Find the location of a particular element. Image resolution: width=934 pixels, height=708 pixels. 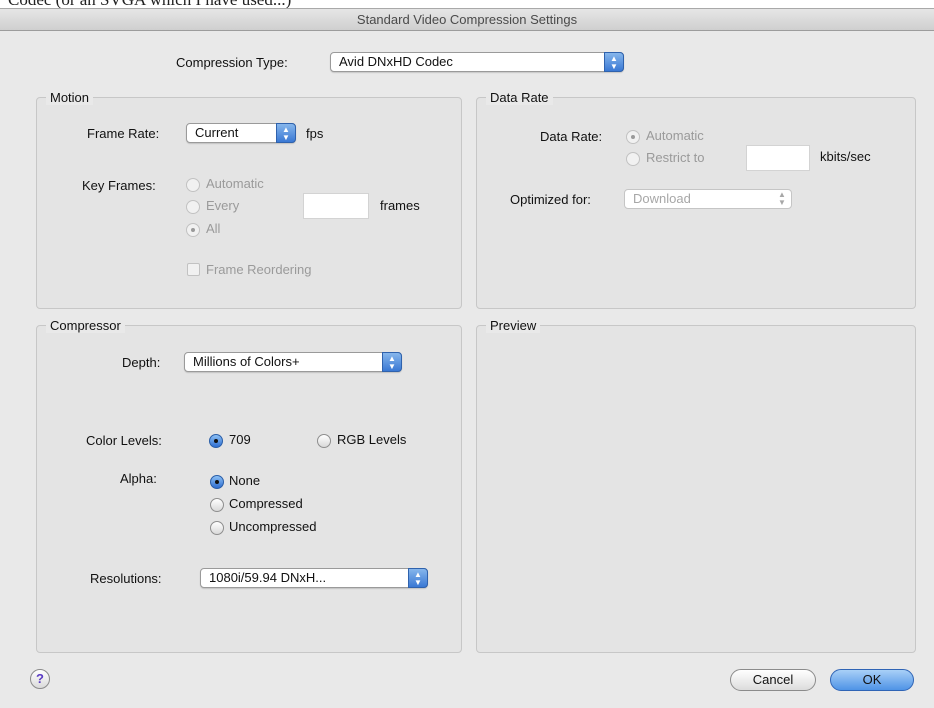

resolutions-popup: 1080i/59.94 DNxH... ▲ ▼ is located at coordinates (314, 578).